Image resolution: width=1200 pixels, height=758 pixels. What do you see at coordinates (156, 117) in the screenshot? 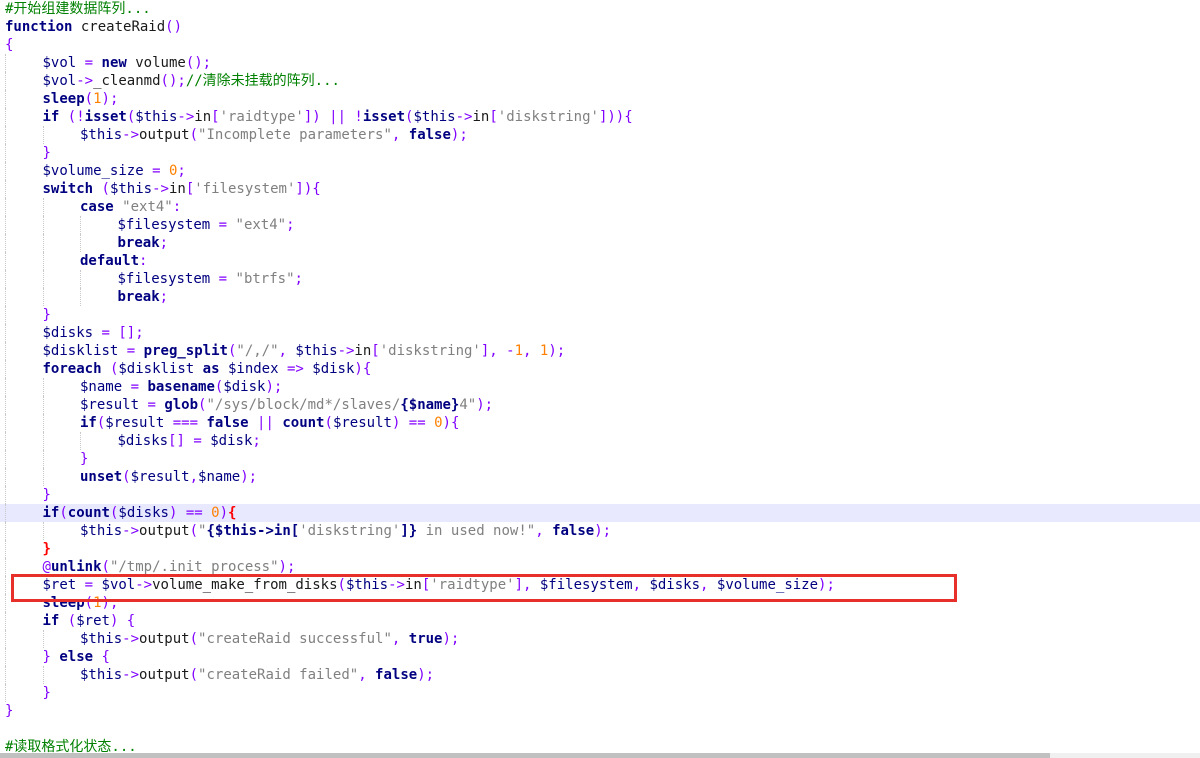
I see `code-token: $this` at bounding box center [156, 117].